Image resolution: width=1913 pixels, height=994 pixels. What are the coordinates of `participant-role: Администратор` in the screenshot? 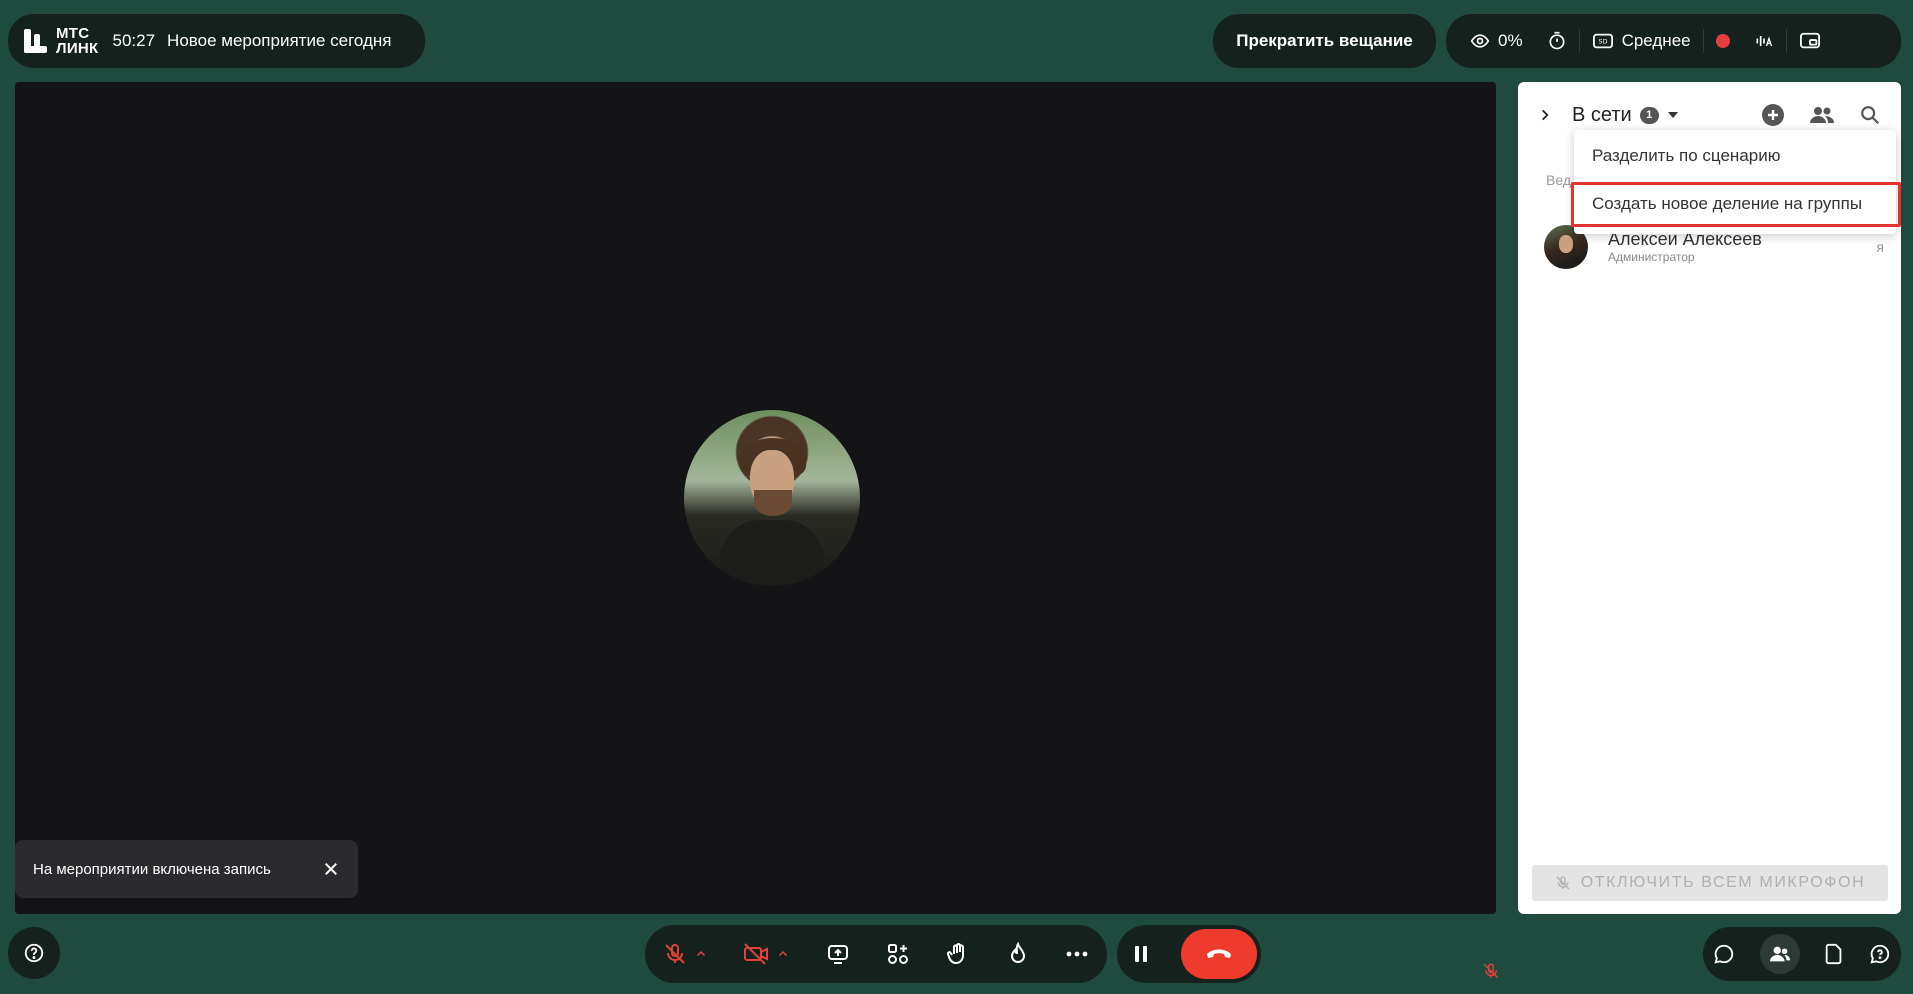 It's located at (1651, 257).